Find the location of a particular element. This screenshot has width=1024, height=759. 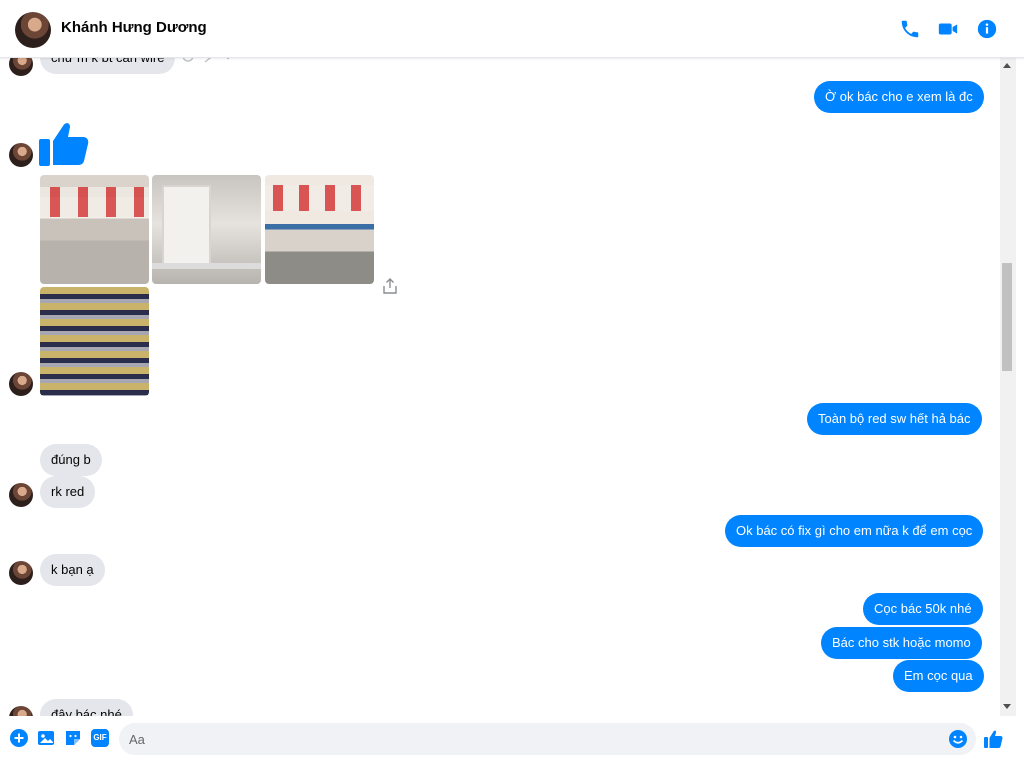

info-icon is located at coordinates (987, 29).